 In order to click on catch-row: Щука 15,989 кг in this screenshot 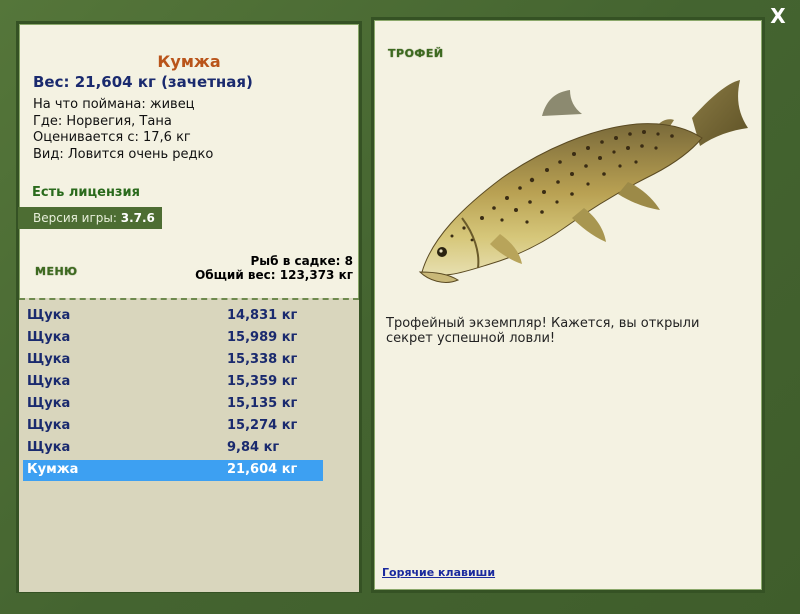, I will do `click(173, 338)`.